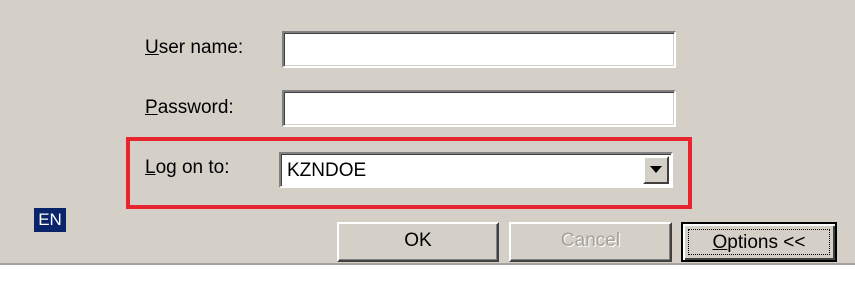 The height and width of the screenshot is (296, 855). Describe the element at coordinates (476, 170) in the screenshot. I see `logon-to-dropdown: KZNDOE` at that location.